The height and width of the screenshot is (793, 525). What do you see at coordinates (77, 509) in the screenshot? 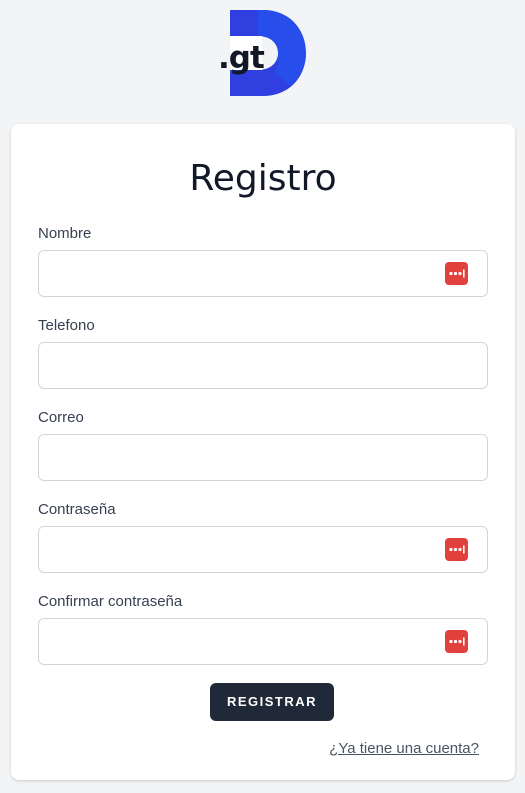
I see `contrasena-label: Contraseña` at bounding box center [77, 509].